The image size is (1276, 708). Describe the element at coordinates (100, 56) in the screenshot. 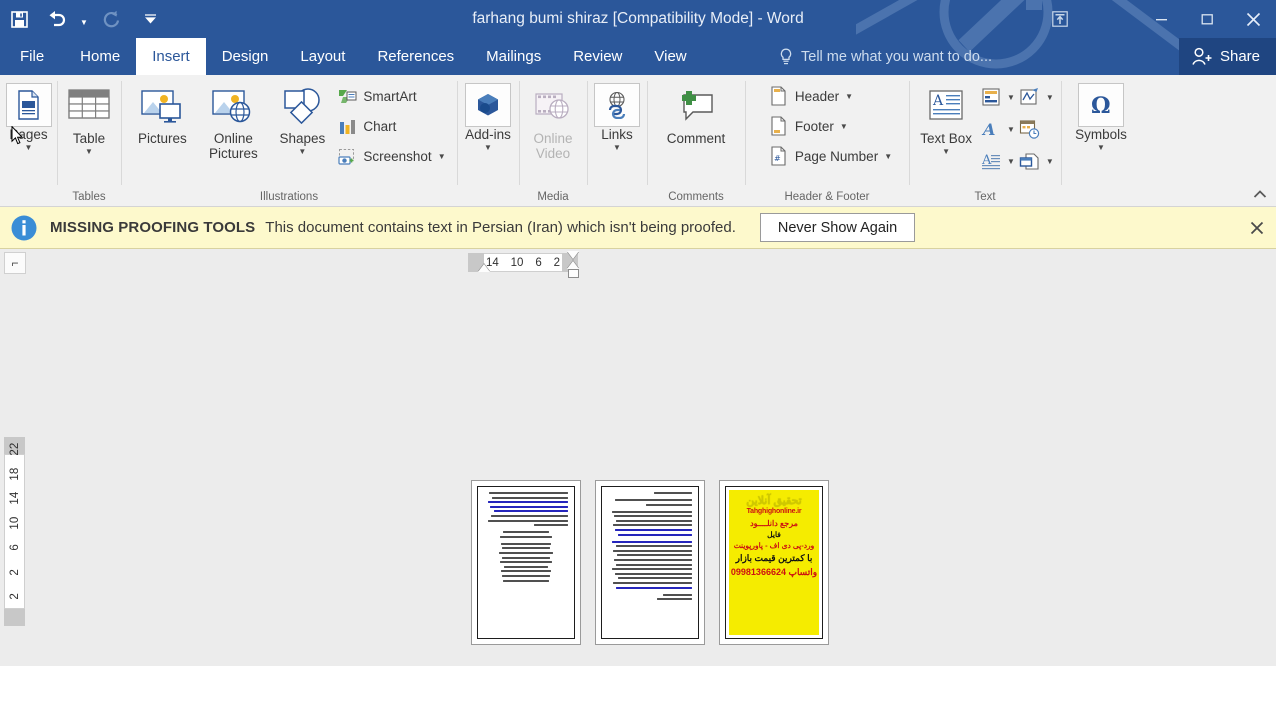

I see `tab-home: Home` at that location.